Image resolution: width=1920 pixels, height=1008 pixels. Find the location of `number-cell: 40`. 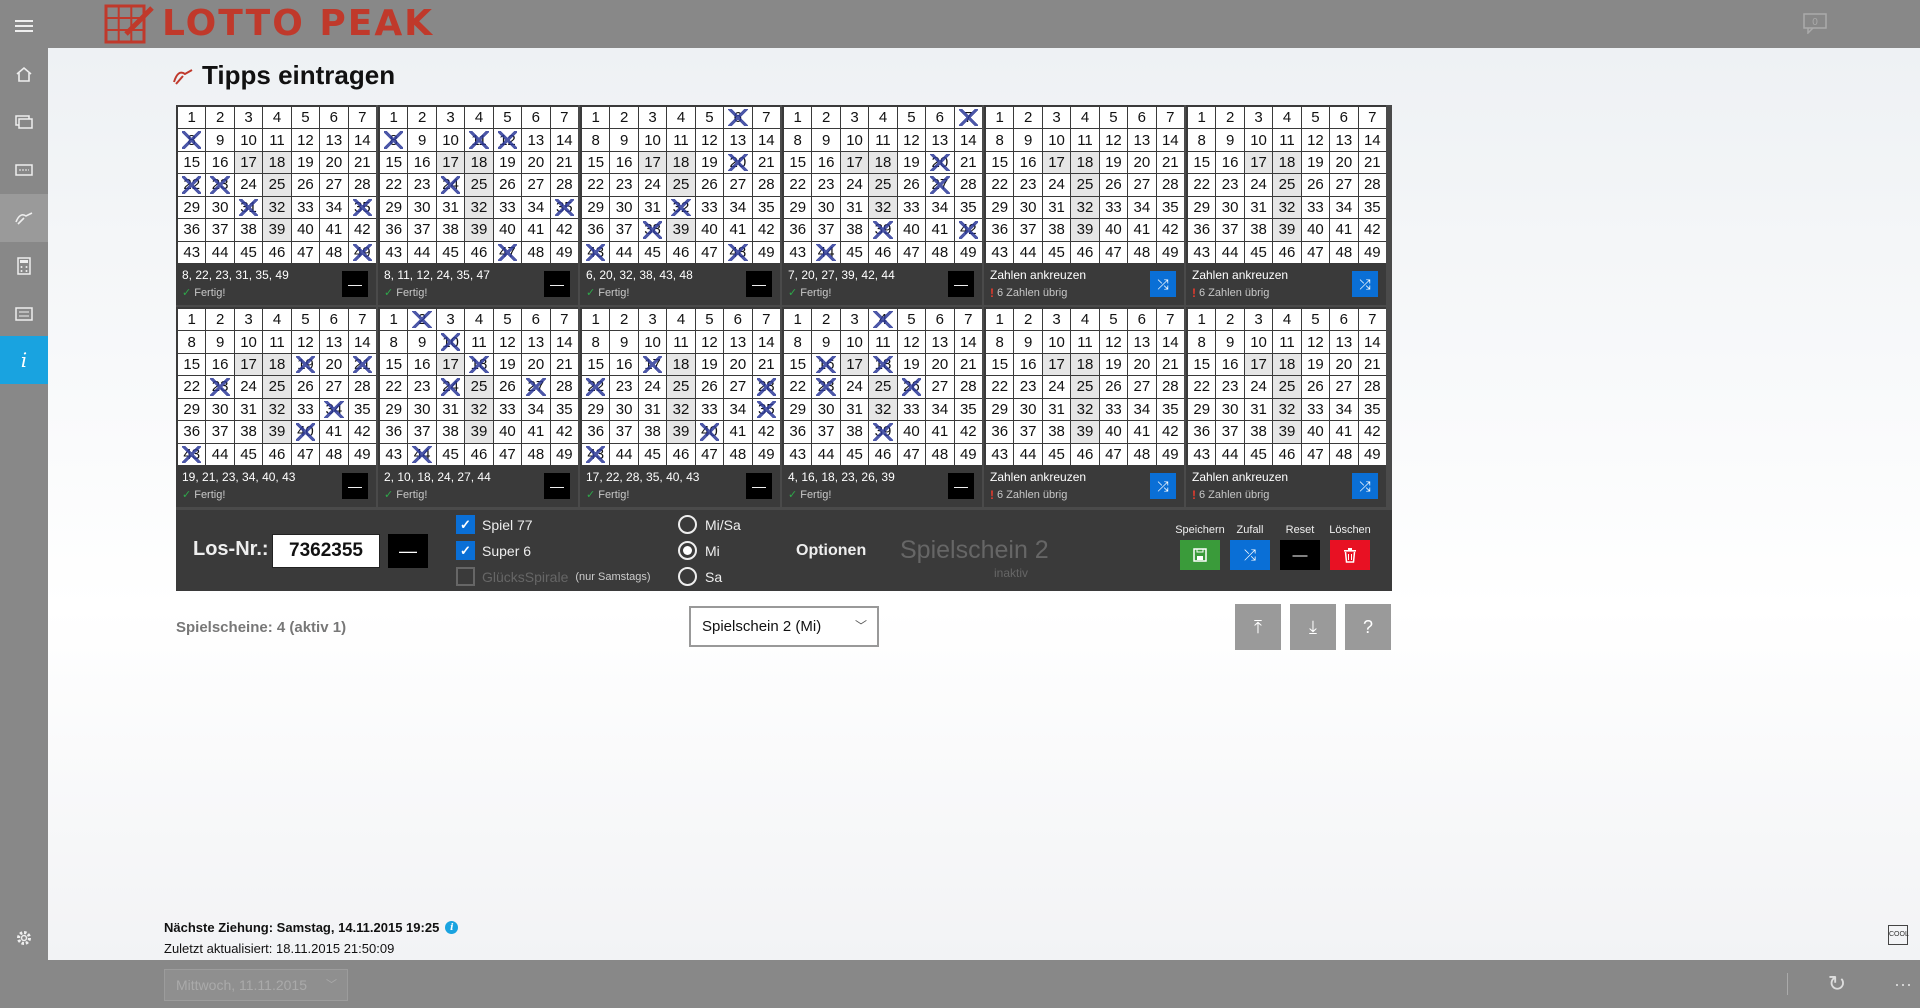

number-cell: 40 is located at coordinates (709, 230).